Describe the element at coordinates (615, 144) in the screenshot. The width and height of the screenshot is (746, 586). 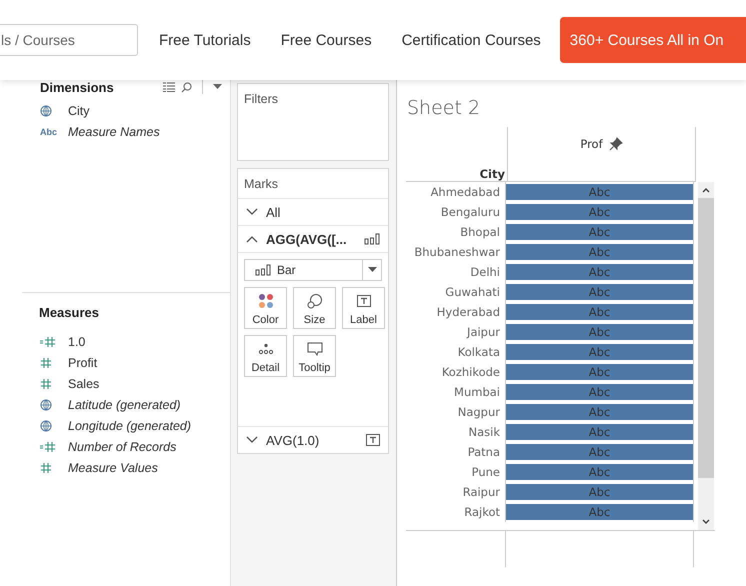
I see `pin-icon` at that location.